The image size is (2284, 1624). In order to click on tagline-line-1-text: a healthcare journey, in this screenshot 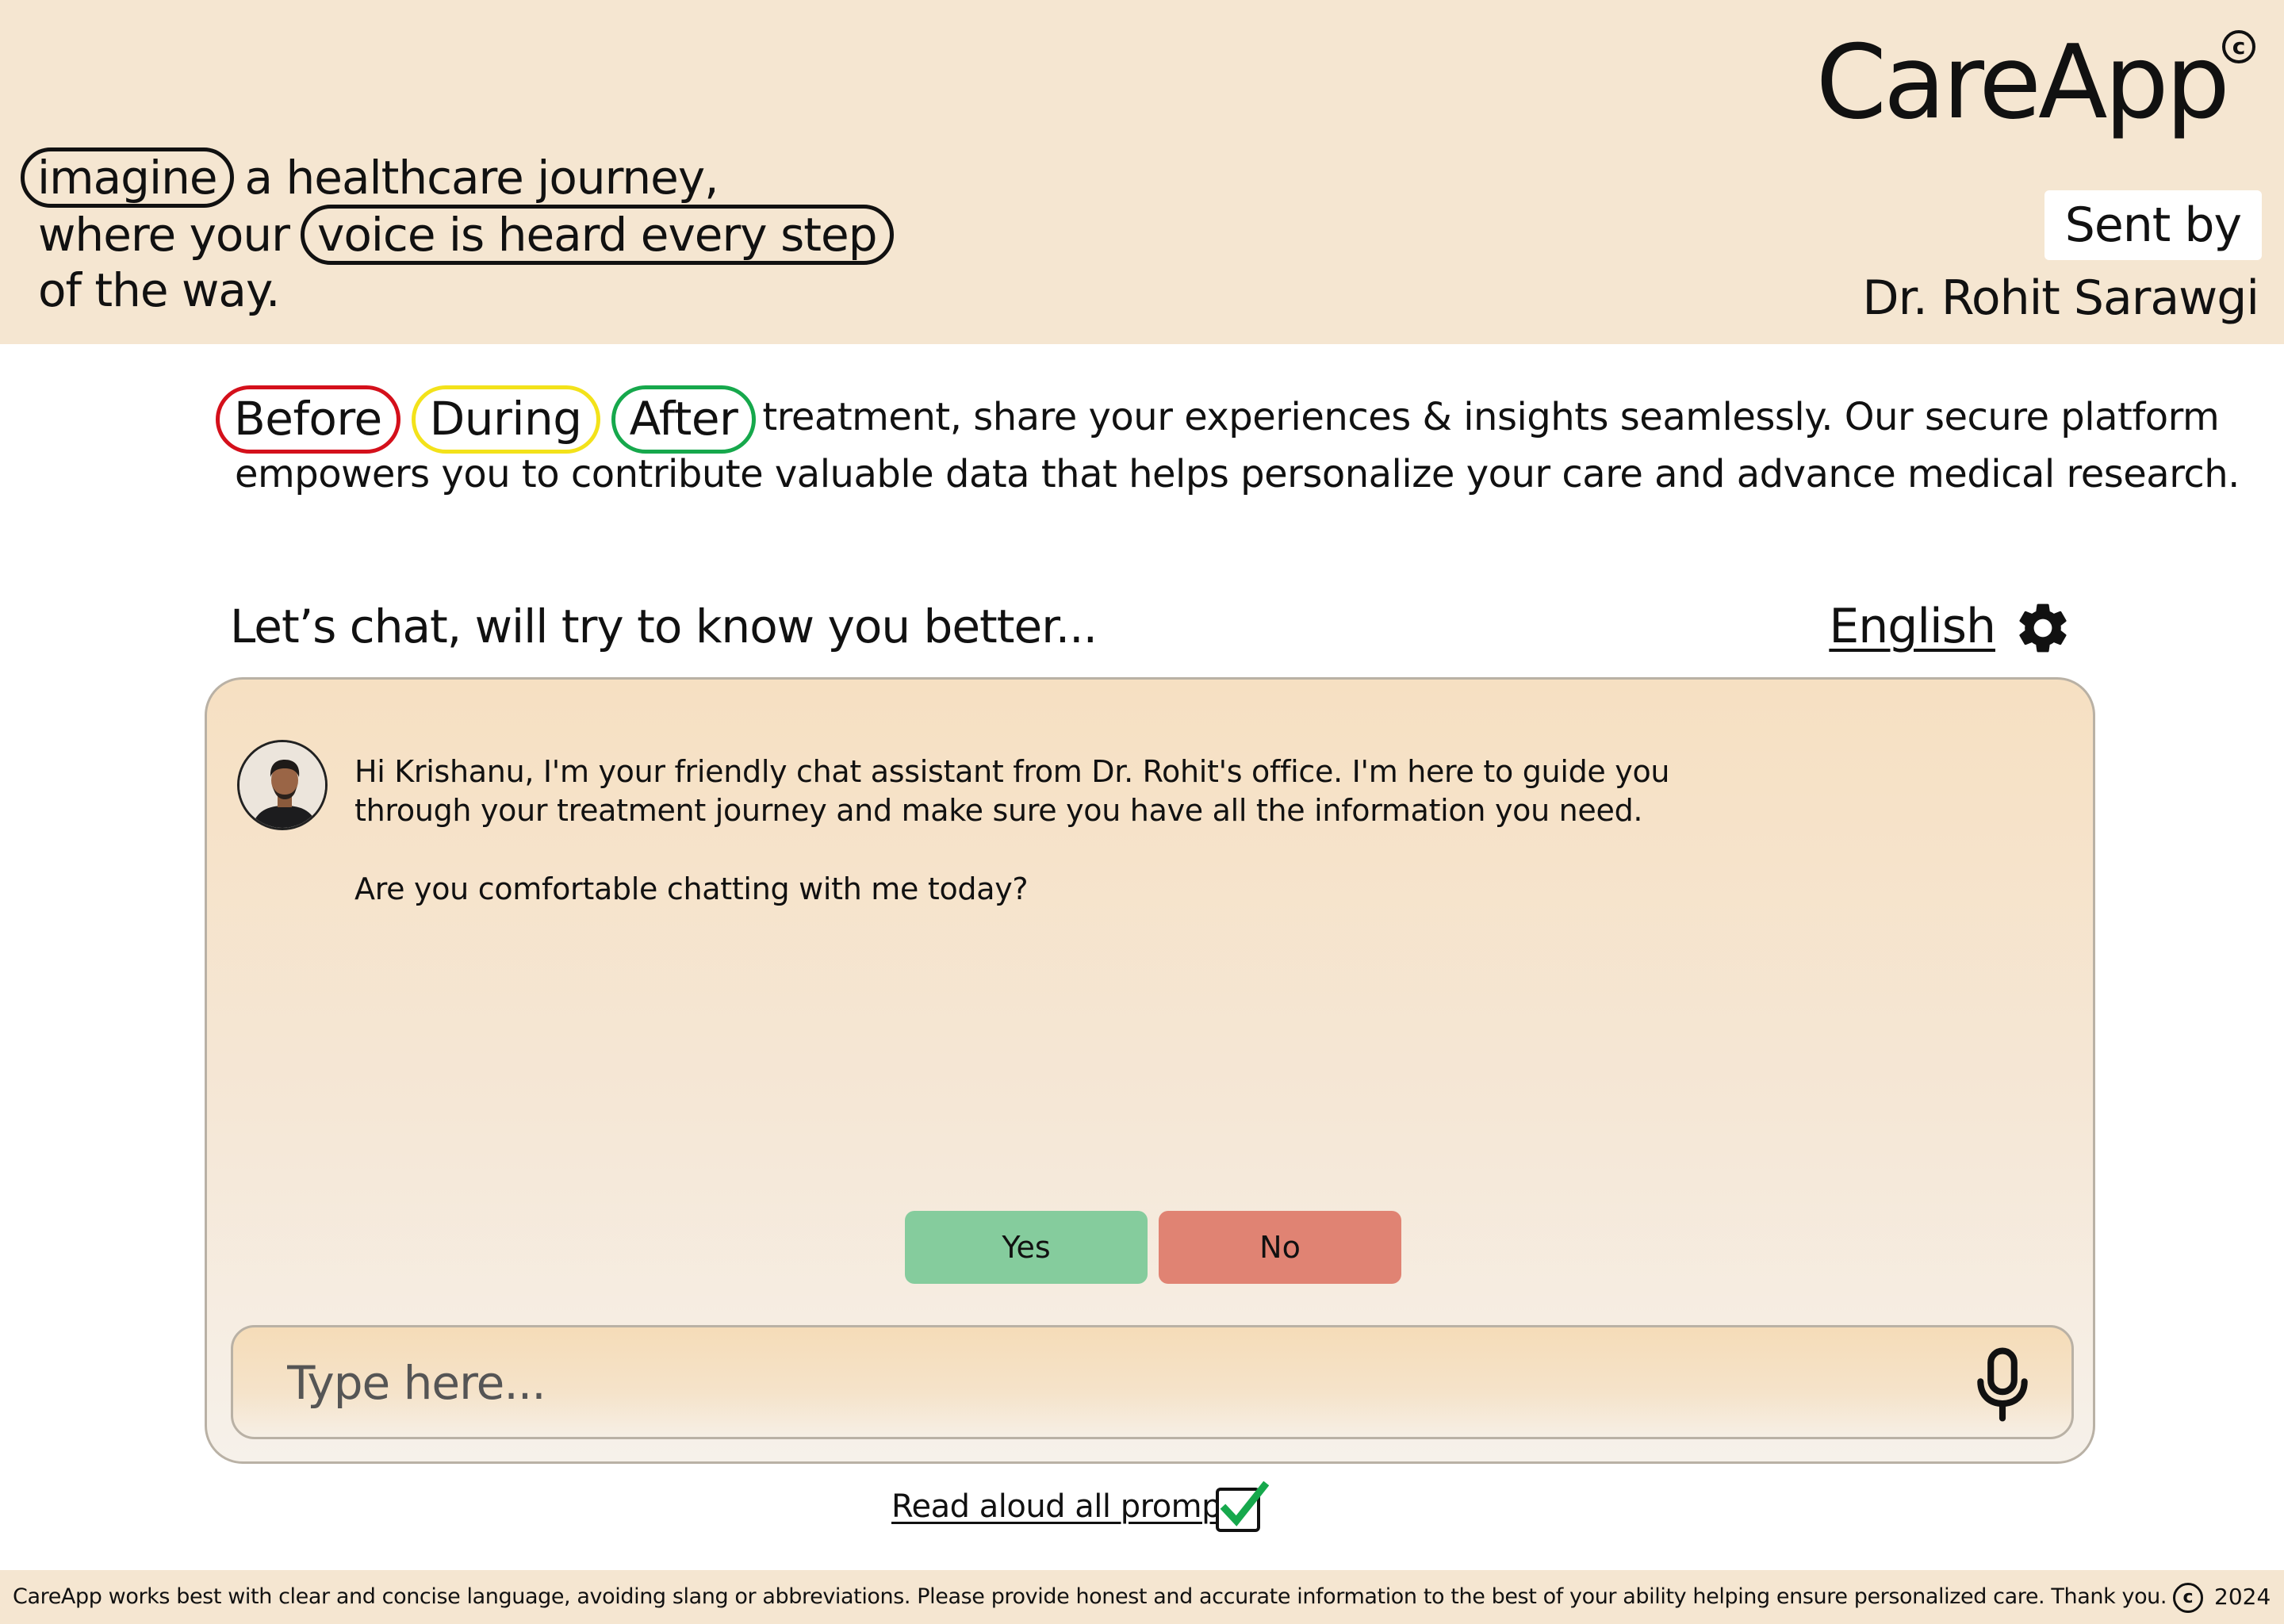, I will do `click(481, 178)`.